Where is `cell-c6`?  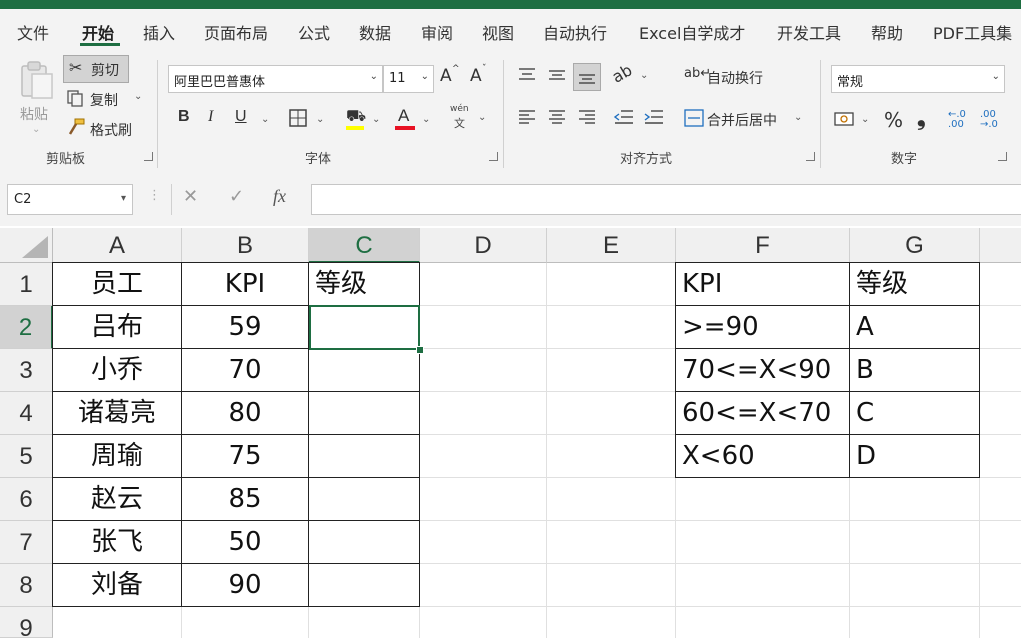 cell-c6 is located at coordinates (364, 499).